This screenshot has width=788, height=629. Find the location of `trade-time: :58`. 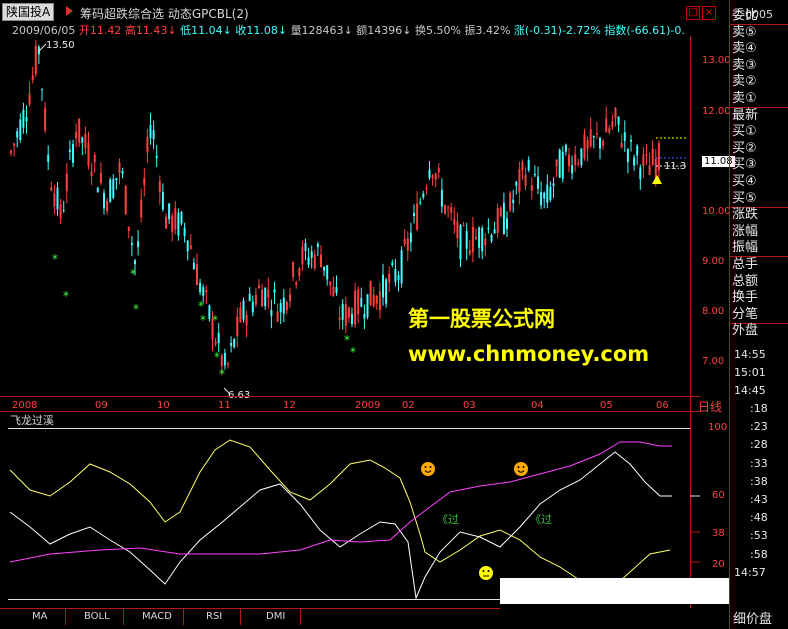

trade-time: :58 is located at coordinates (759, 554).